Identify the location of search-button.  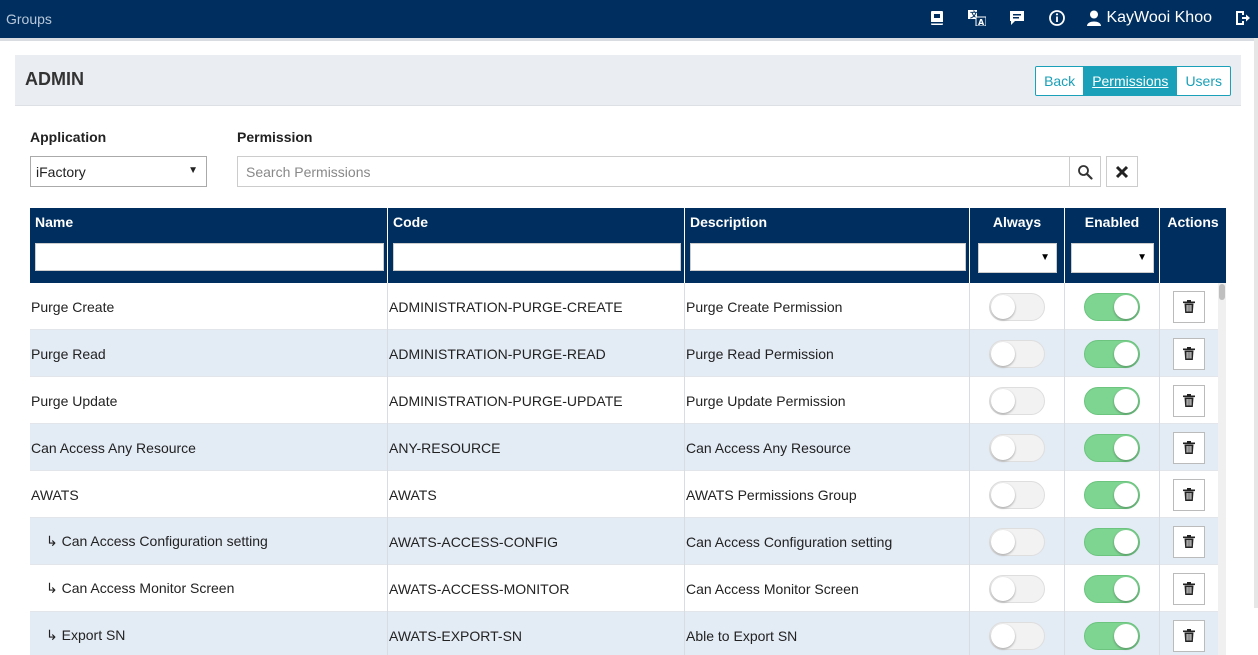
(1085, 171).